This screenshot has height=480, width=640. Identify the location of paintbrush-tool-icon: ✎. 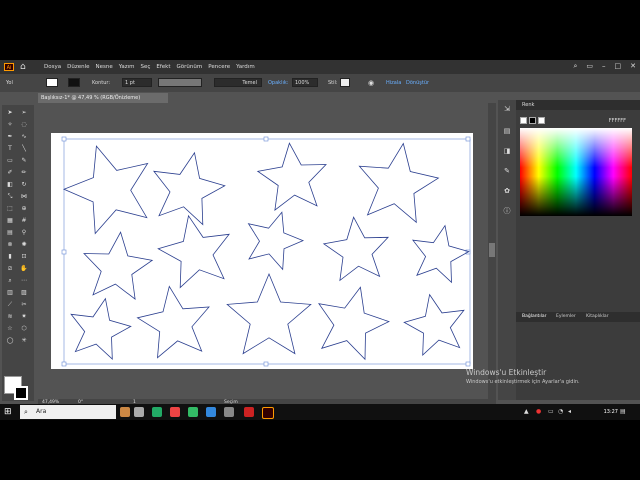
(24, 161).